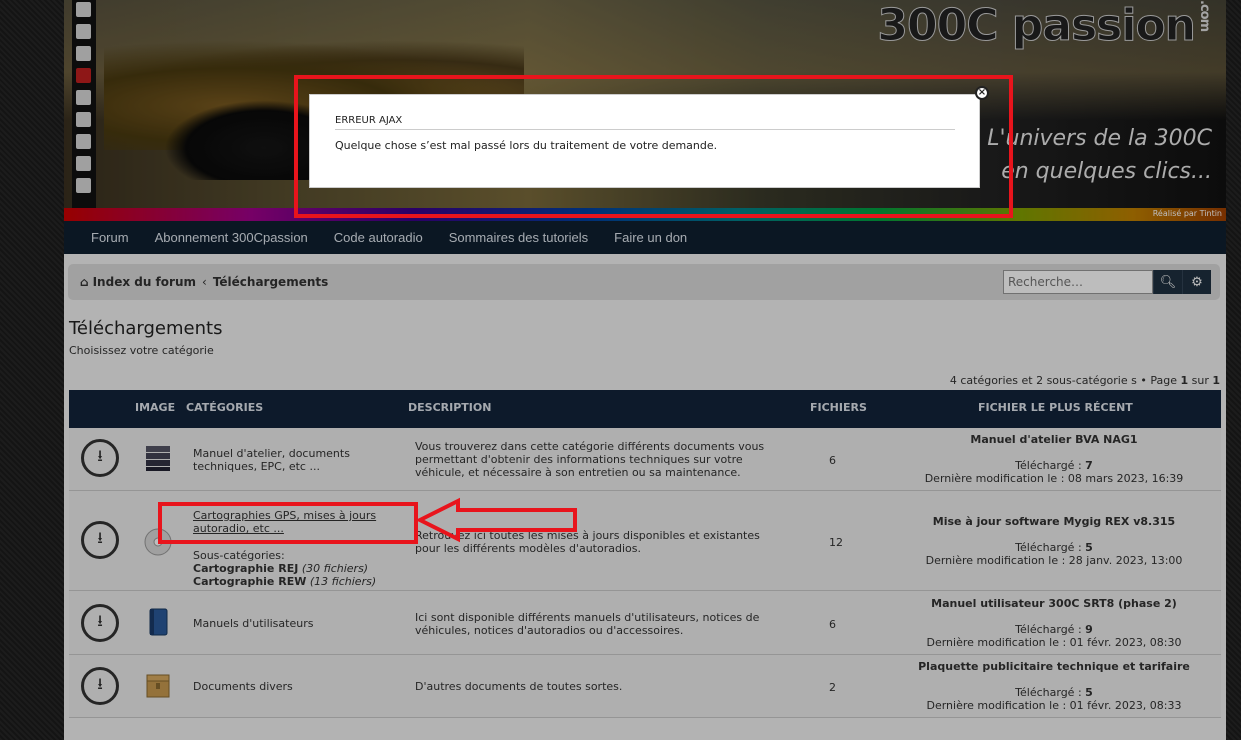 The image size is (1241, 740). I want to click on annotation-arrow-icon, so click(496, 520).